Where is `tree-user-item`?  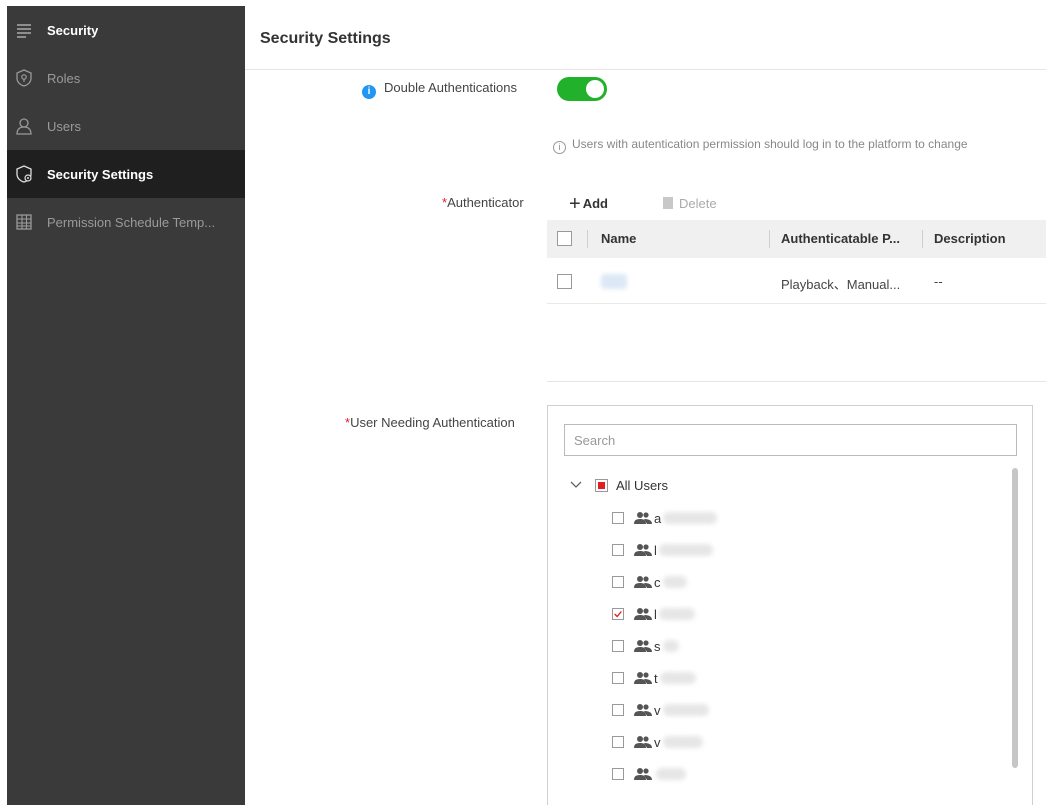 tree-user-item is located at coordinates (649, 774).